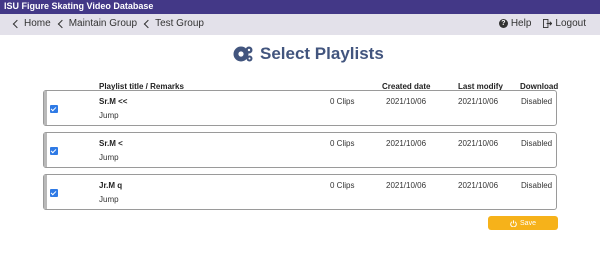 The width and height of the screenshot is (600, 258). I want to click on logout-label: Logout, so click(570, 23).